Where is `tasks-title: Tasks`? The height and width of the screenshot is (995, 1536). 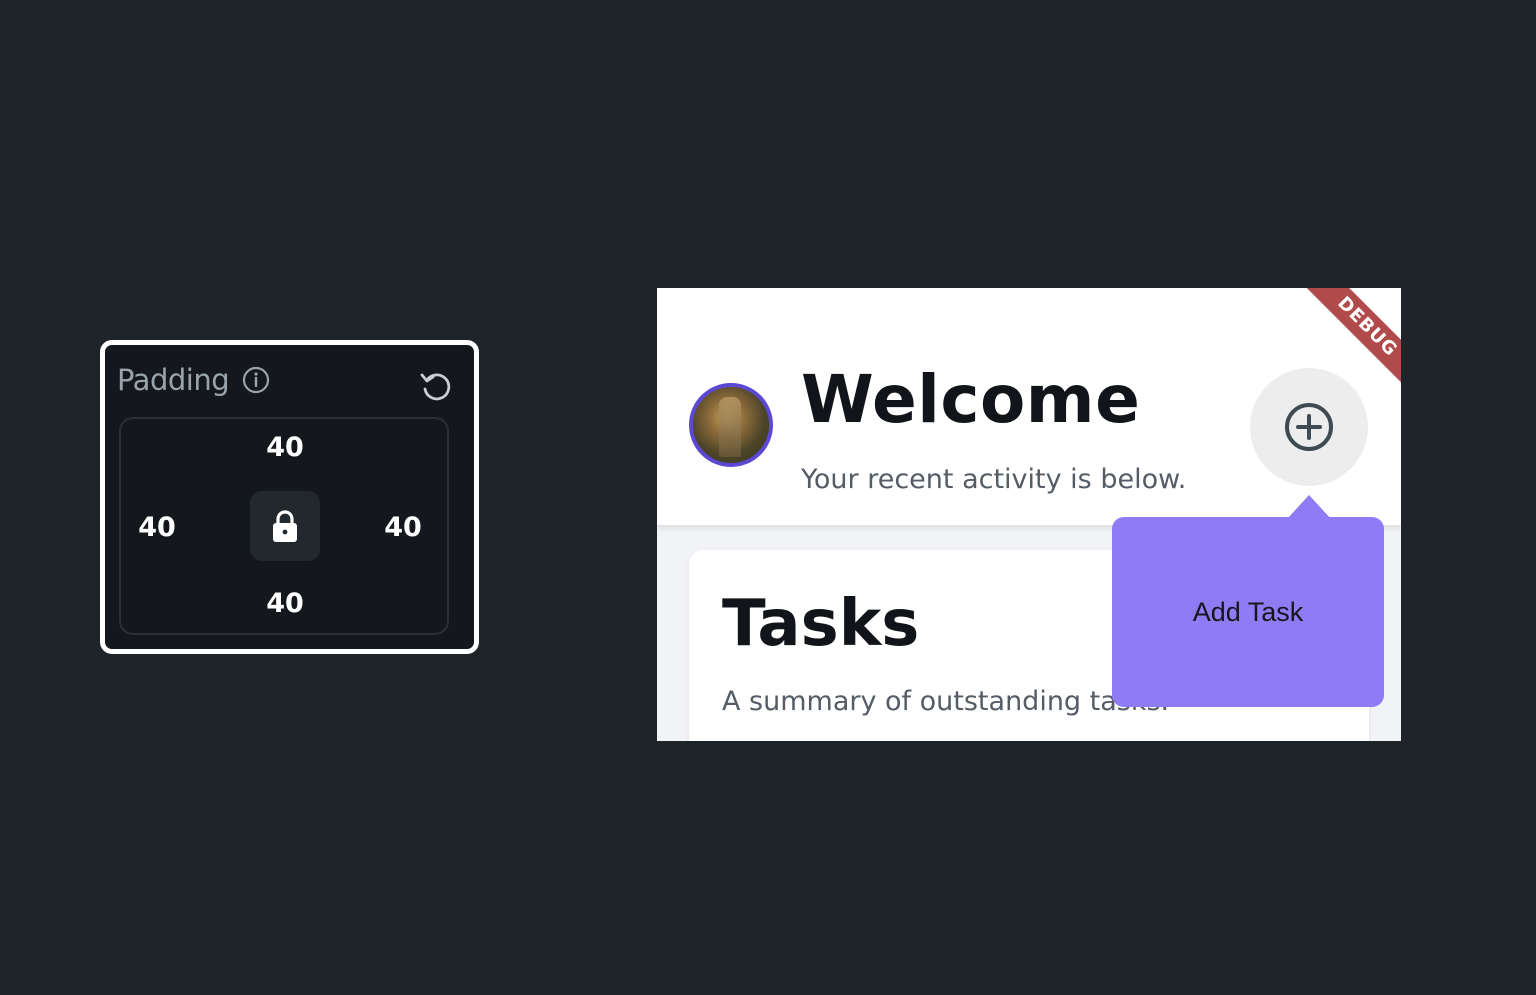
tasks-title: Tasks is located at coordinates (821, 624).